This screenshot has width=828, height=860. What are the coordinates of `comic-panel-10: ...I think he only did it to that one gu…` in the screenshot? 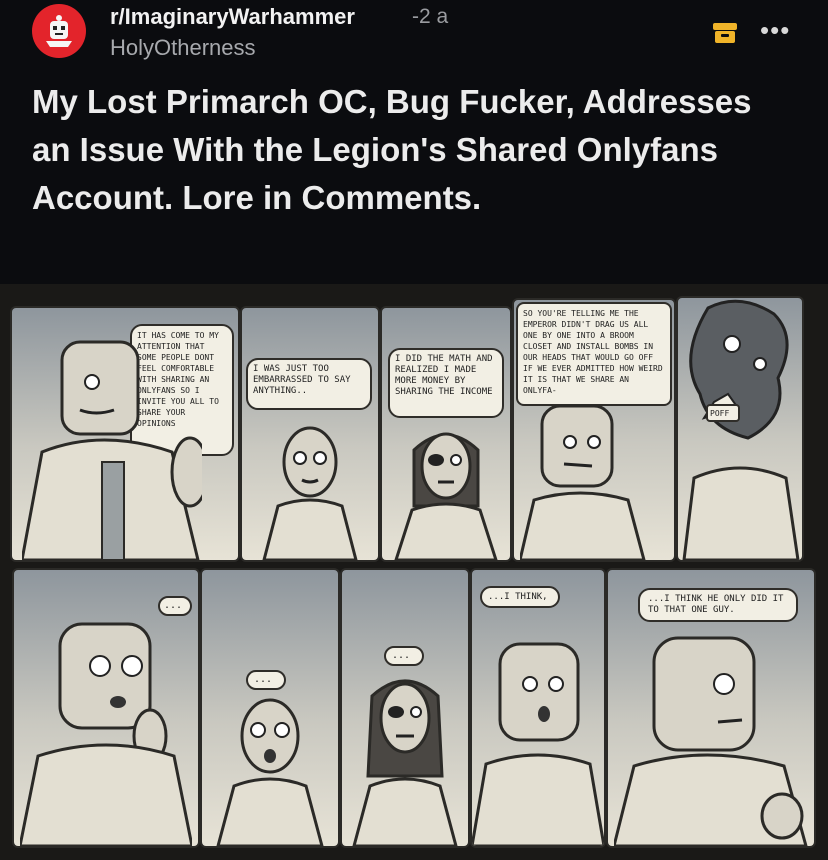 It's located at (711, 708).